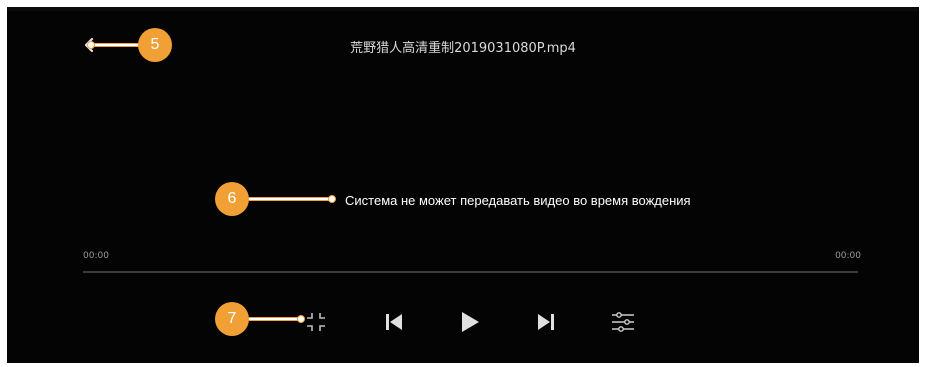 The image size is (926, 367). I want to click on annotation-5-badge: 5, so click(155, 45).